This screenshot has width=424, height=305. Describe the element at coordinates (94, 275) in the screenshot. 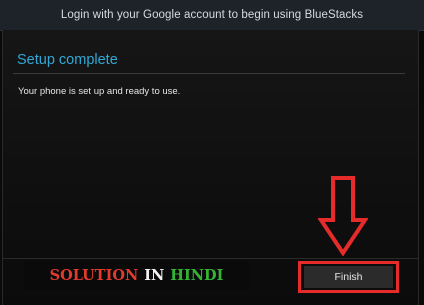

I see `brand-word-solution: SOLUTION` at that location.